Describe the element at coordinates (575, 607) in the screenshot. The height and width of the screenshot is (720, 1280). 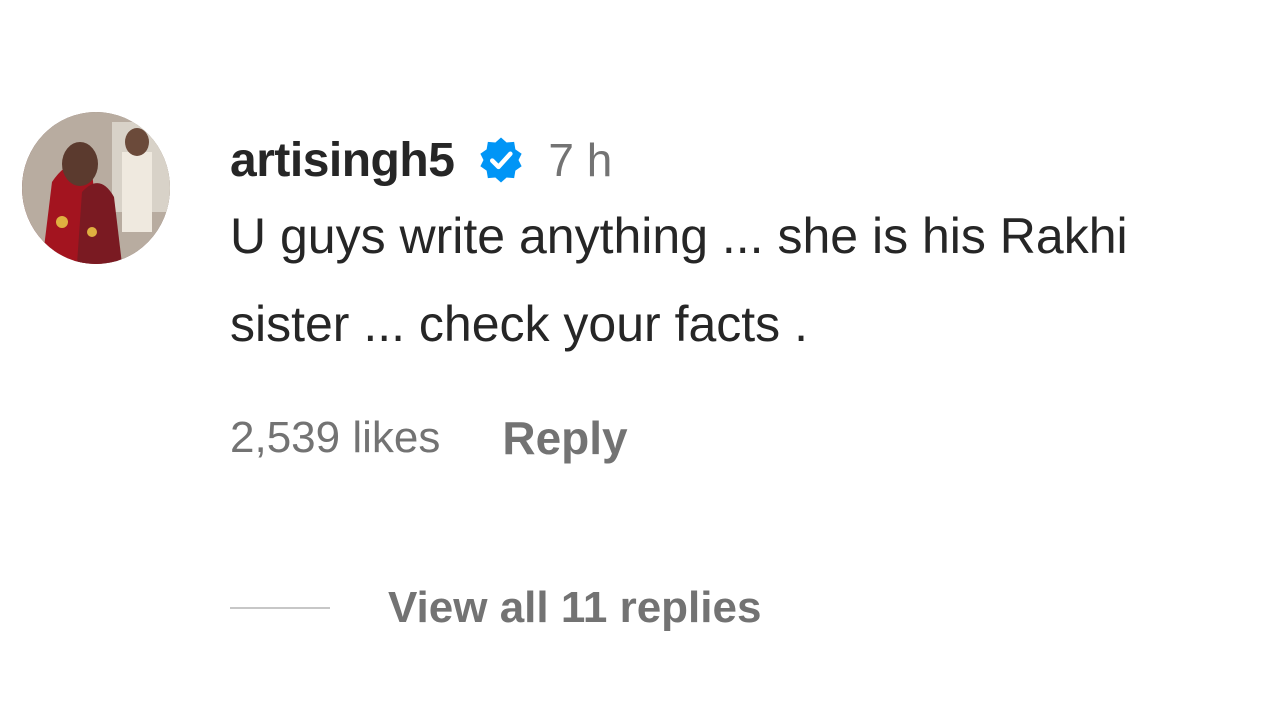
I see `view-replies-label: View all 11 replies` at that location.